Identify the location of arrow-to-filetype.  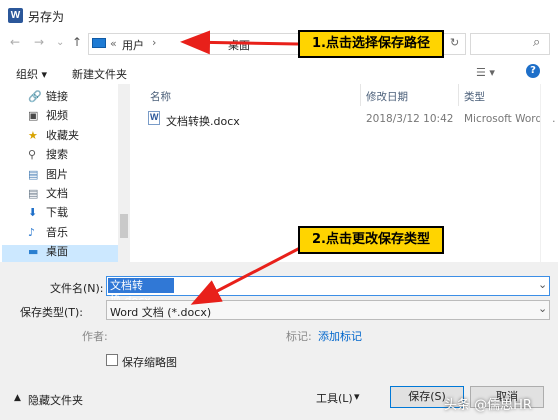
(245, 275).